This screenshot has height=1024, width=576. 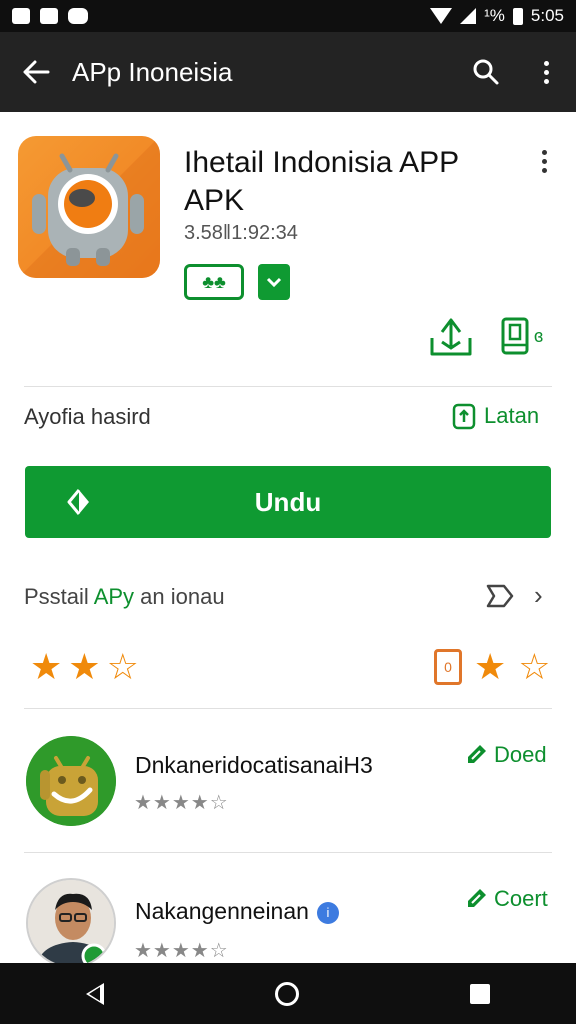 What do you see at coordinates (288, 596) in the screenshot?
I see `description-row: Psstail APy an ionau ›` at bounding box center [288, 596].